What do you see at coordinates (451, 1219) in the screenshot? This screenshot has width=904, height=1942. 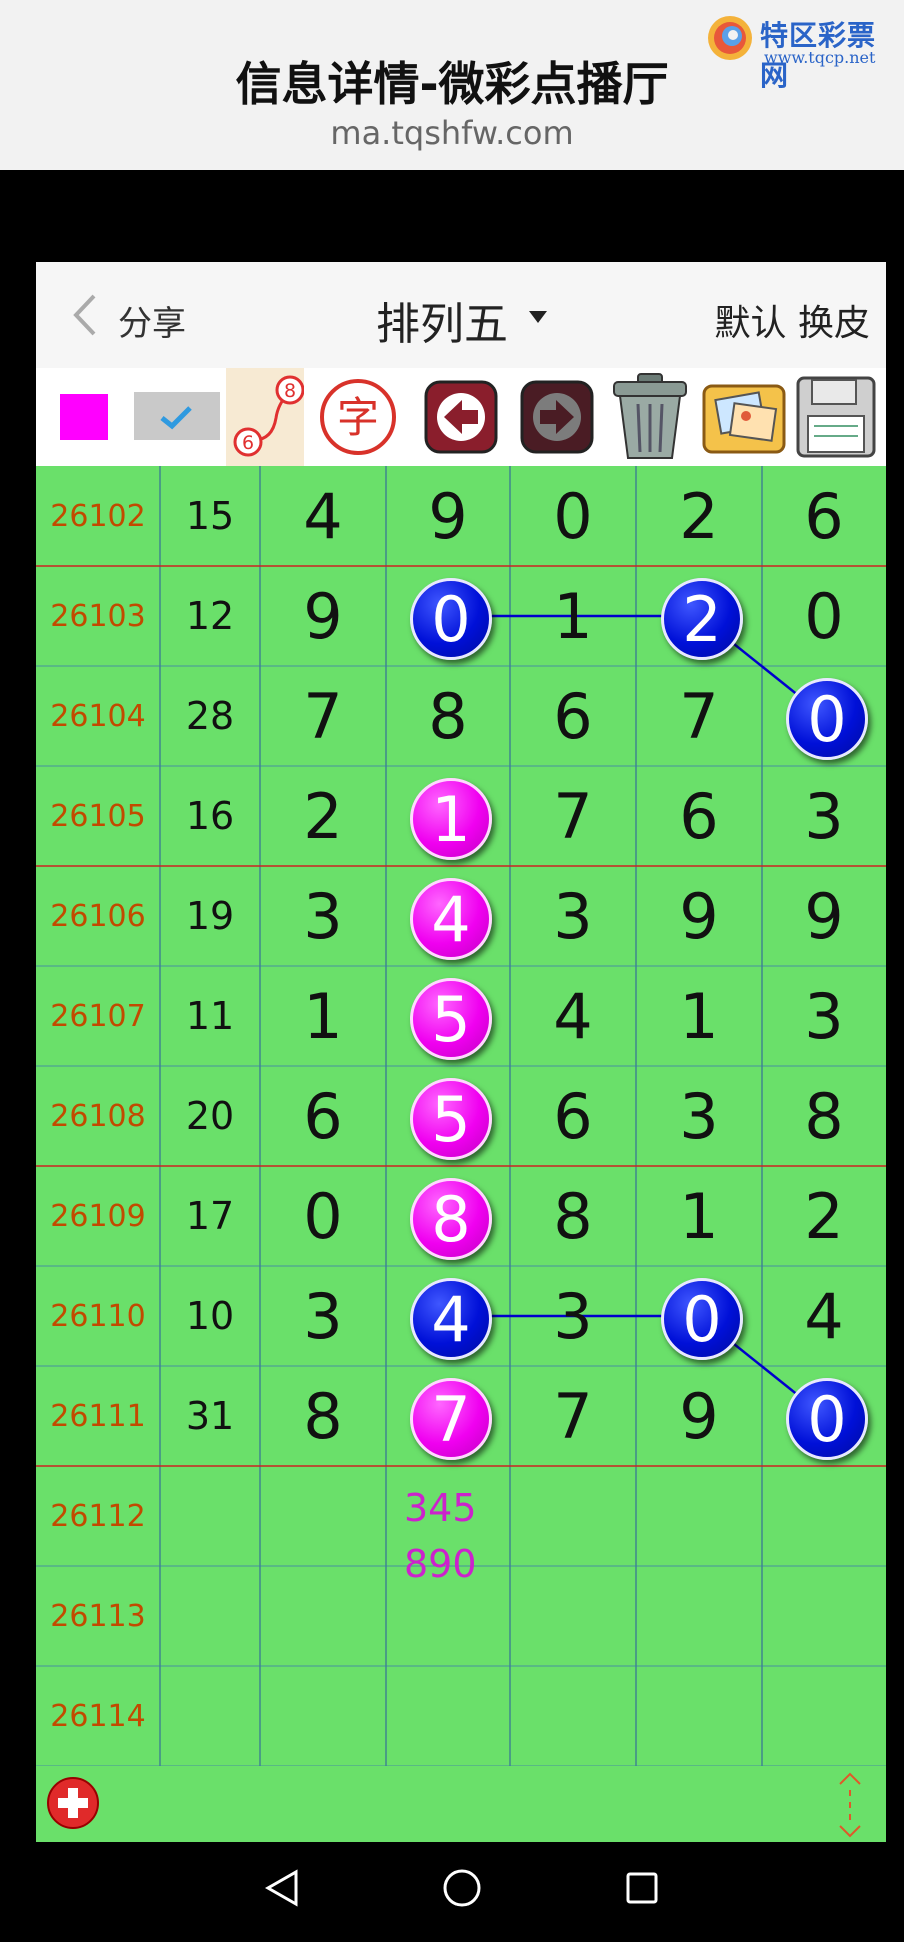 I see `magenta-ball: 8` at bounding box center [451, 1219].